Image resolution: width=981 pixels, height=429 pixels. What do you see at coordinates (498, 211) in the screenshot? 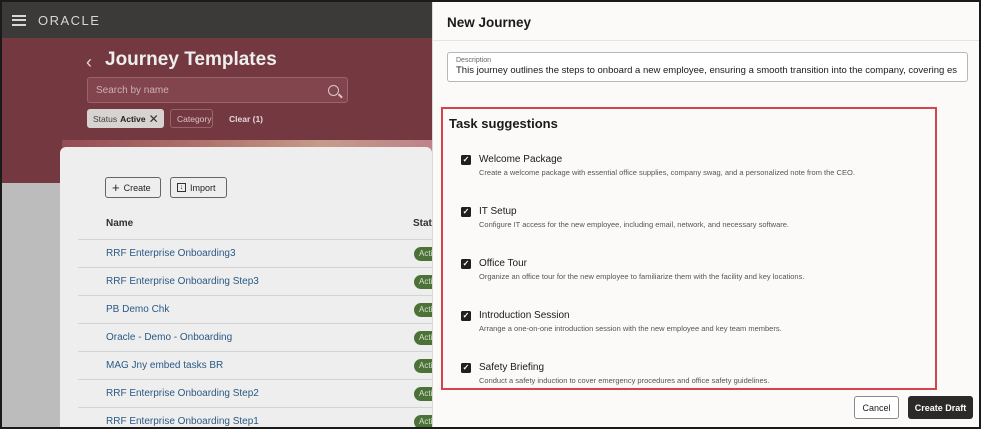
I see `task-title: IT Setup` at bounding box center [498, 211].